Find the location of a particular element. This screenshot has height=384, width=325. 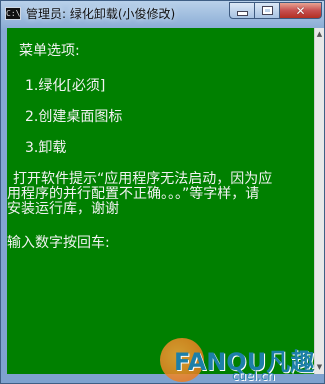

close-button: ✕ is located at coordinates (300, 10).